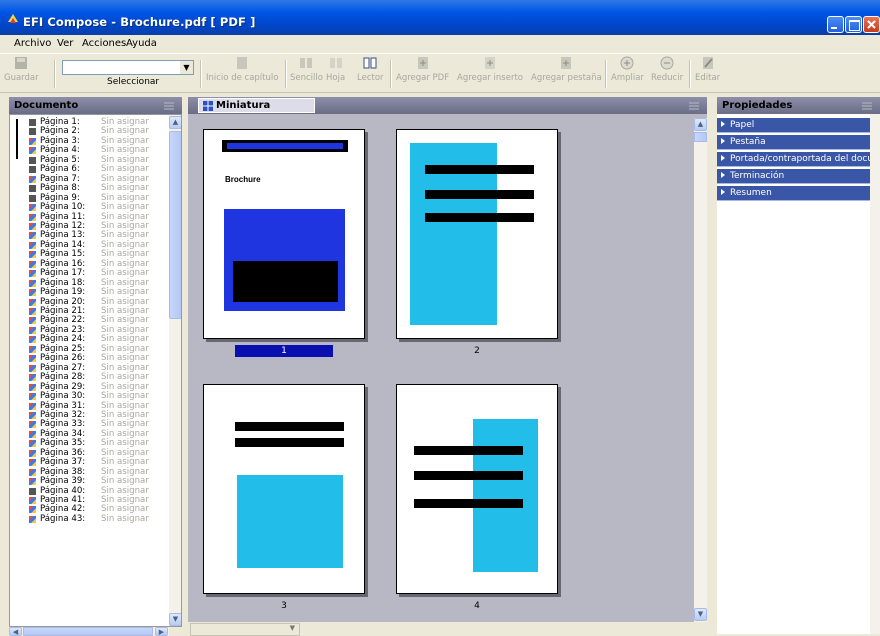  Describe the element at coordinates (243, 105) in the screenshot. I see `thumbnail-tab-label: Miniatura` at that location.